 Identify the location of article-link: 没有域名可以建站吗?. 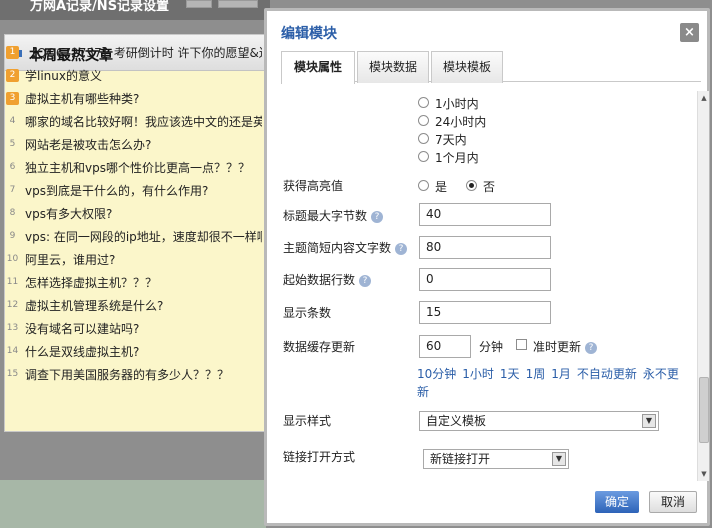
(82, 328).